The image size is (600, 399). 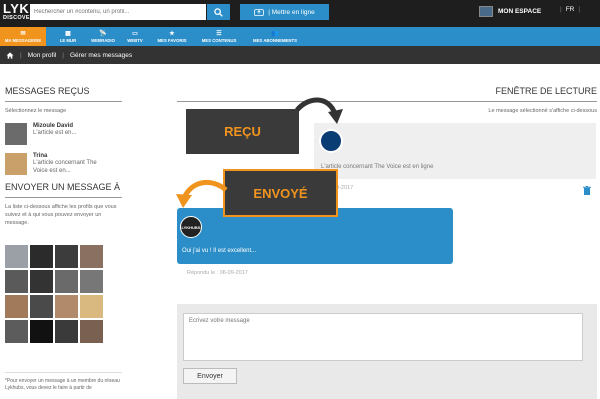 What do you see at coordinates (23, 40) in the screenshot?
I see `tab-label: MA MESSAGERIE` at bounding box center [23, 40].